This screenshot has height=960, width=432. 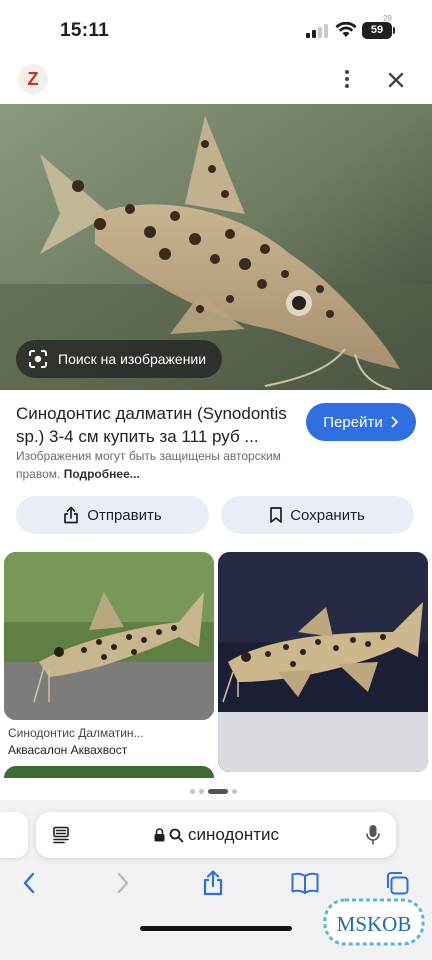 I want to click on close-icon, so click(x=396, y=80).